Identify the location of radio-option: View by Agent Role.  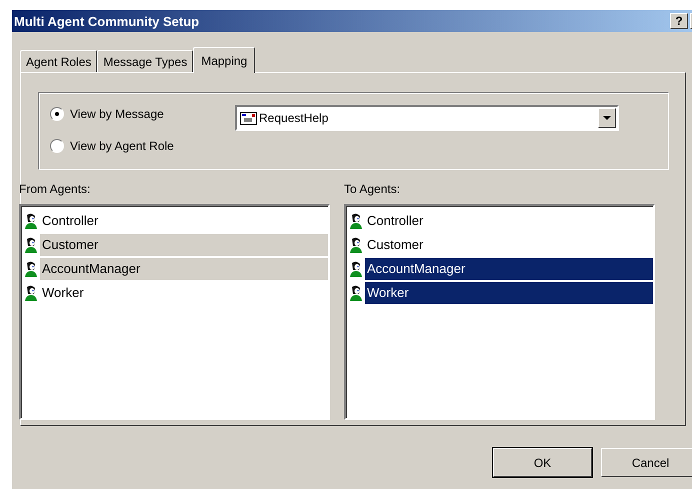
(142, 146).